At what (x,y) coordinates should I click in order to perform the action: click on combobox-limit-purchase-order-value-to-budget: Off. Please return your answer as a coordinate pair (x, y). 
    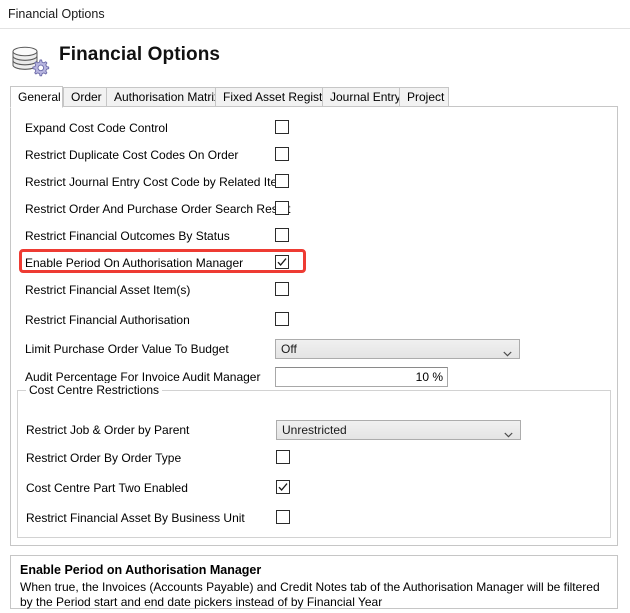
    Looking at the image, I should click on (397, 349).